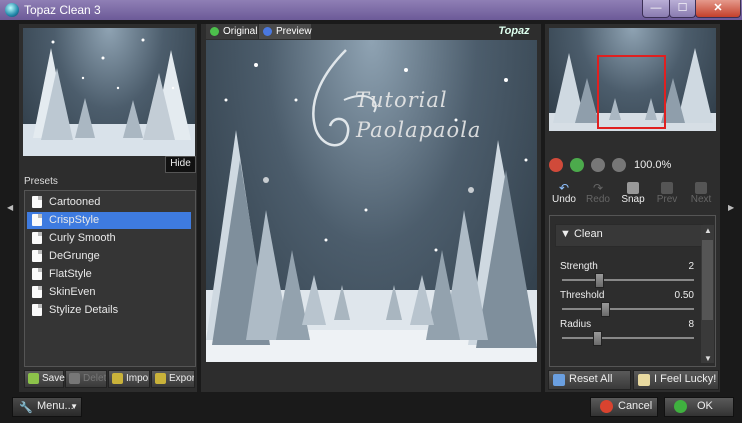 This screenshot has height=423, width=742. Describe the element at coordinates (631, 92) in the screenshot. I see `navigator-viewport-rect` at that location.